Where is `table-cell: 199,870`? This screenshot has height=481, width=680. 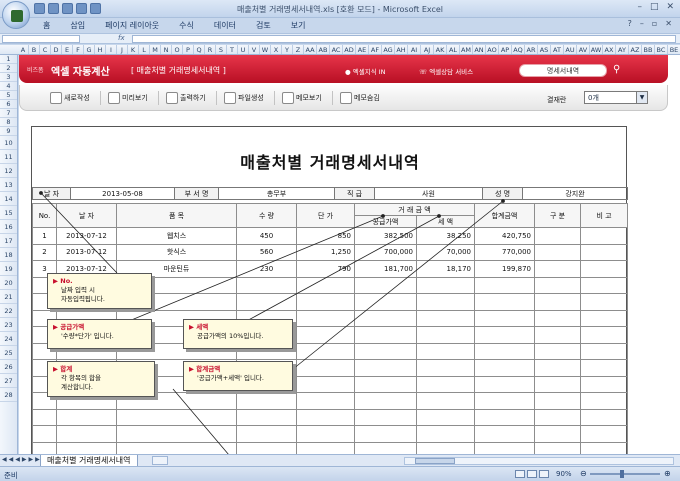 table-cell: 199,870 is located at coordinates (504, 269).